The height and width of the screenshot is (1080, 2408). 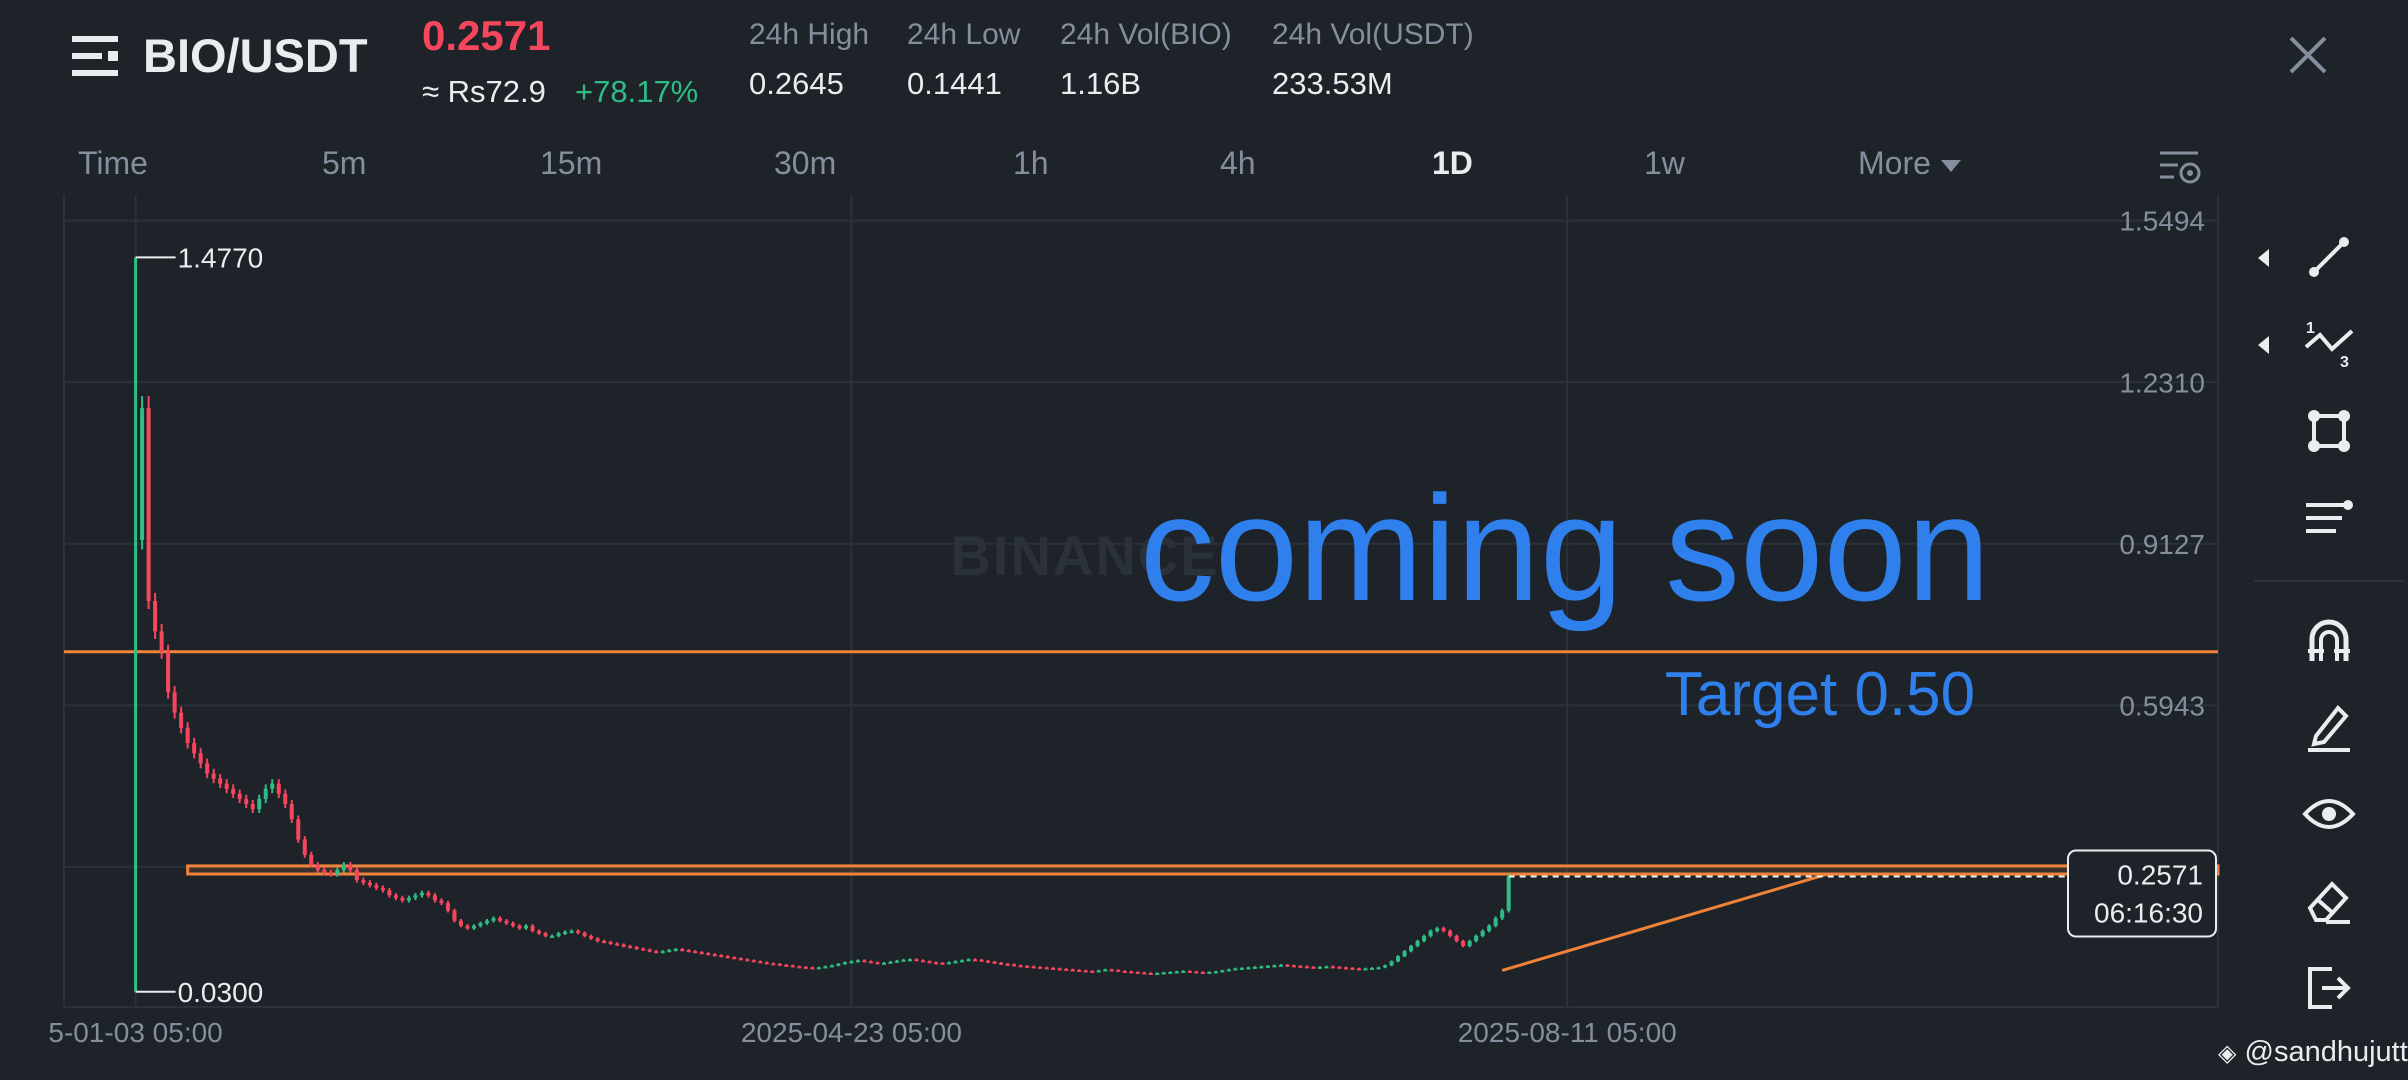 I want to click on toolbar-divider, so click(x=2329, y=581).